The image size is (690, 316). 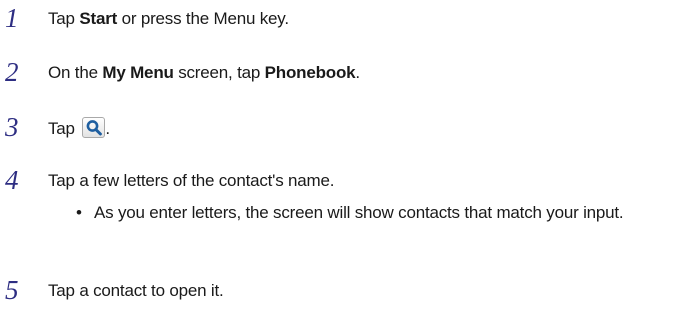 What do you see at coordinates (12, 18) in the screenshot?
I see `step-number: 1` at bounding box center [12, 18].